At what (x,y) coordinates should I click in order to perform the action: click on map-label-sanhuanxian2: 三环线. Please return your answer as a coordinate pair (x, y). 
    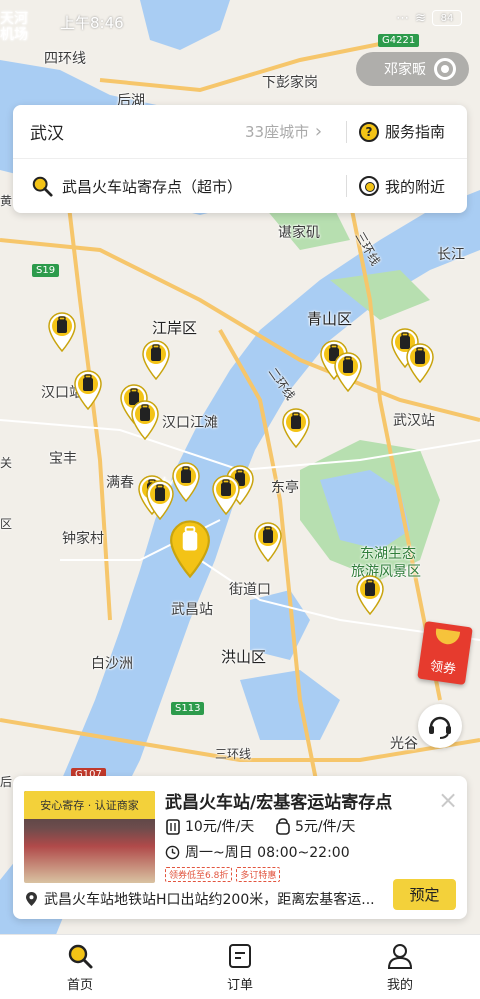
    Looking at the image, I should click on (233, 754).